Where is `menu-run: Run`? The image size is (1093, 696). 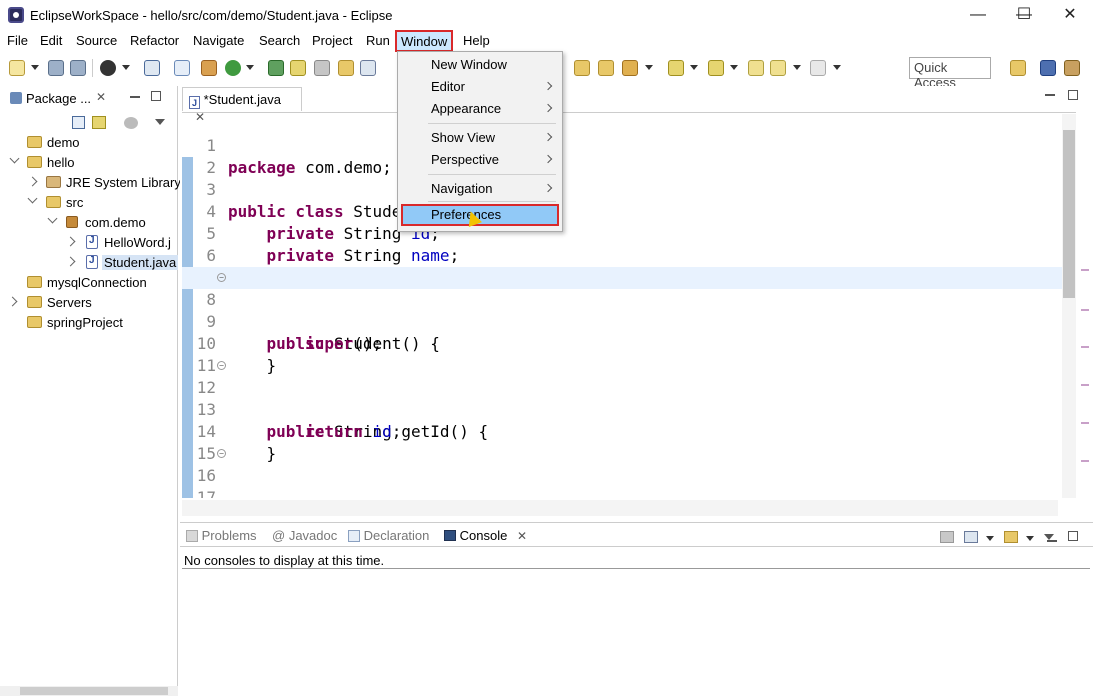 menu-run: Run is located at coordinates (378, 40).